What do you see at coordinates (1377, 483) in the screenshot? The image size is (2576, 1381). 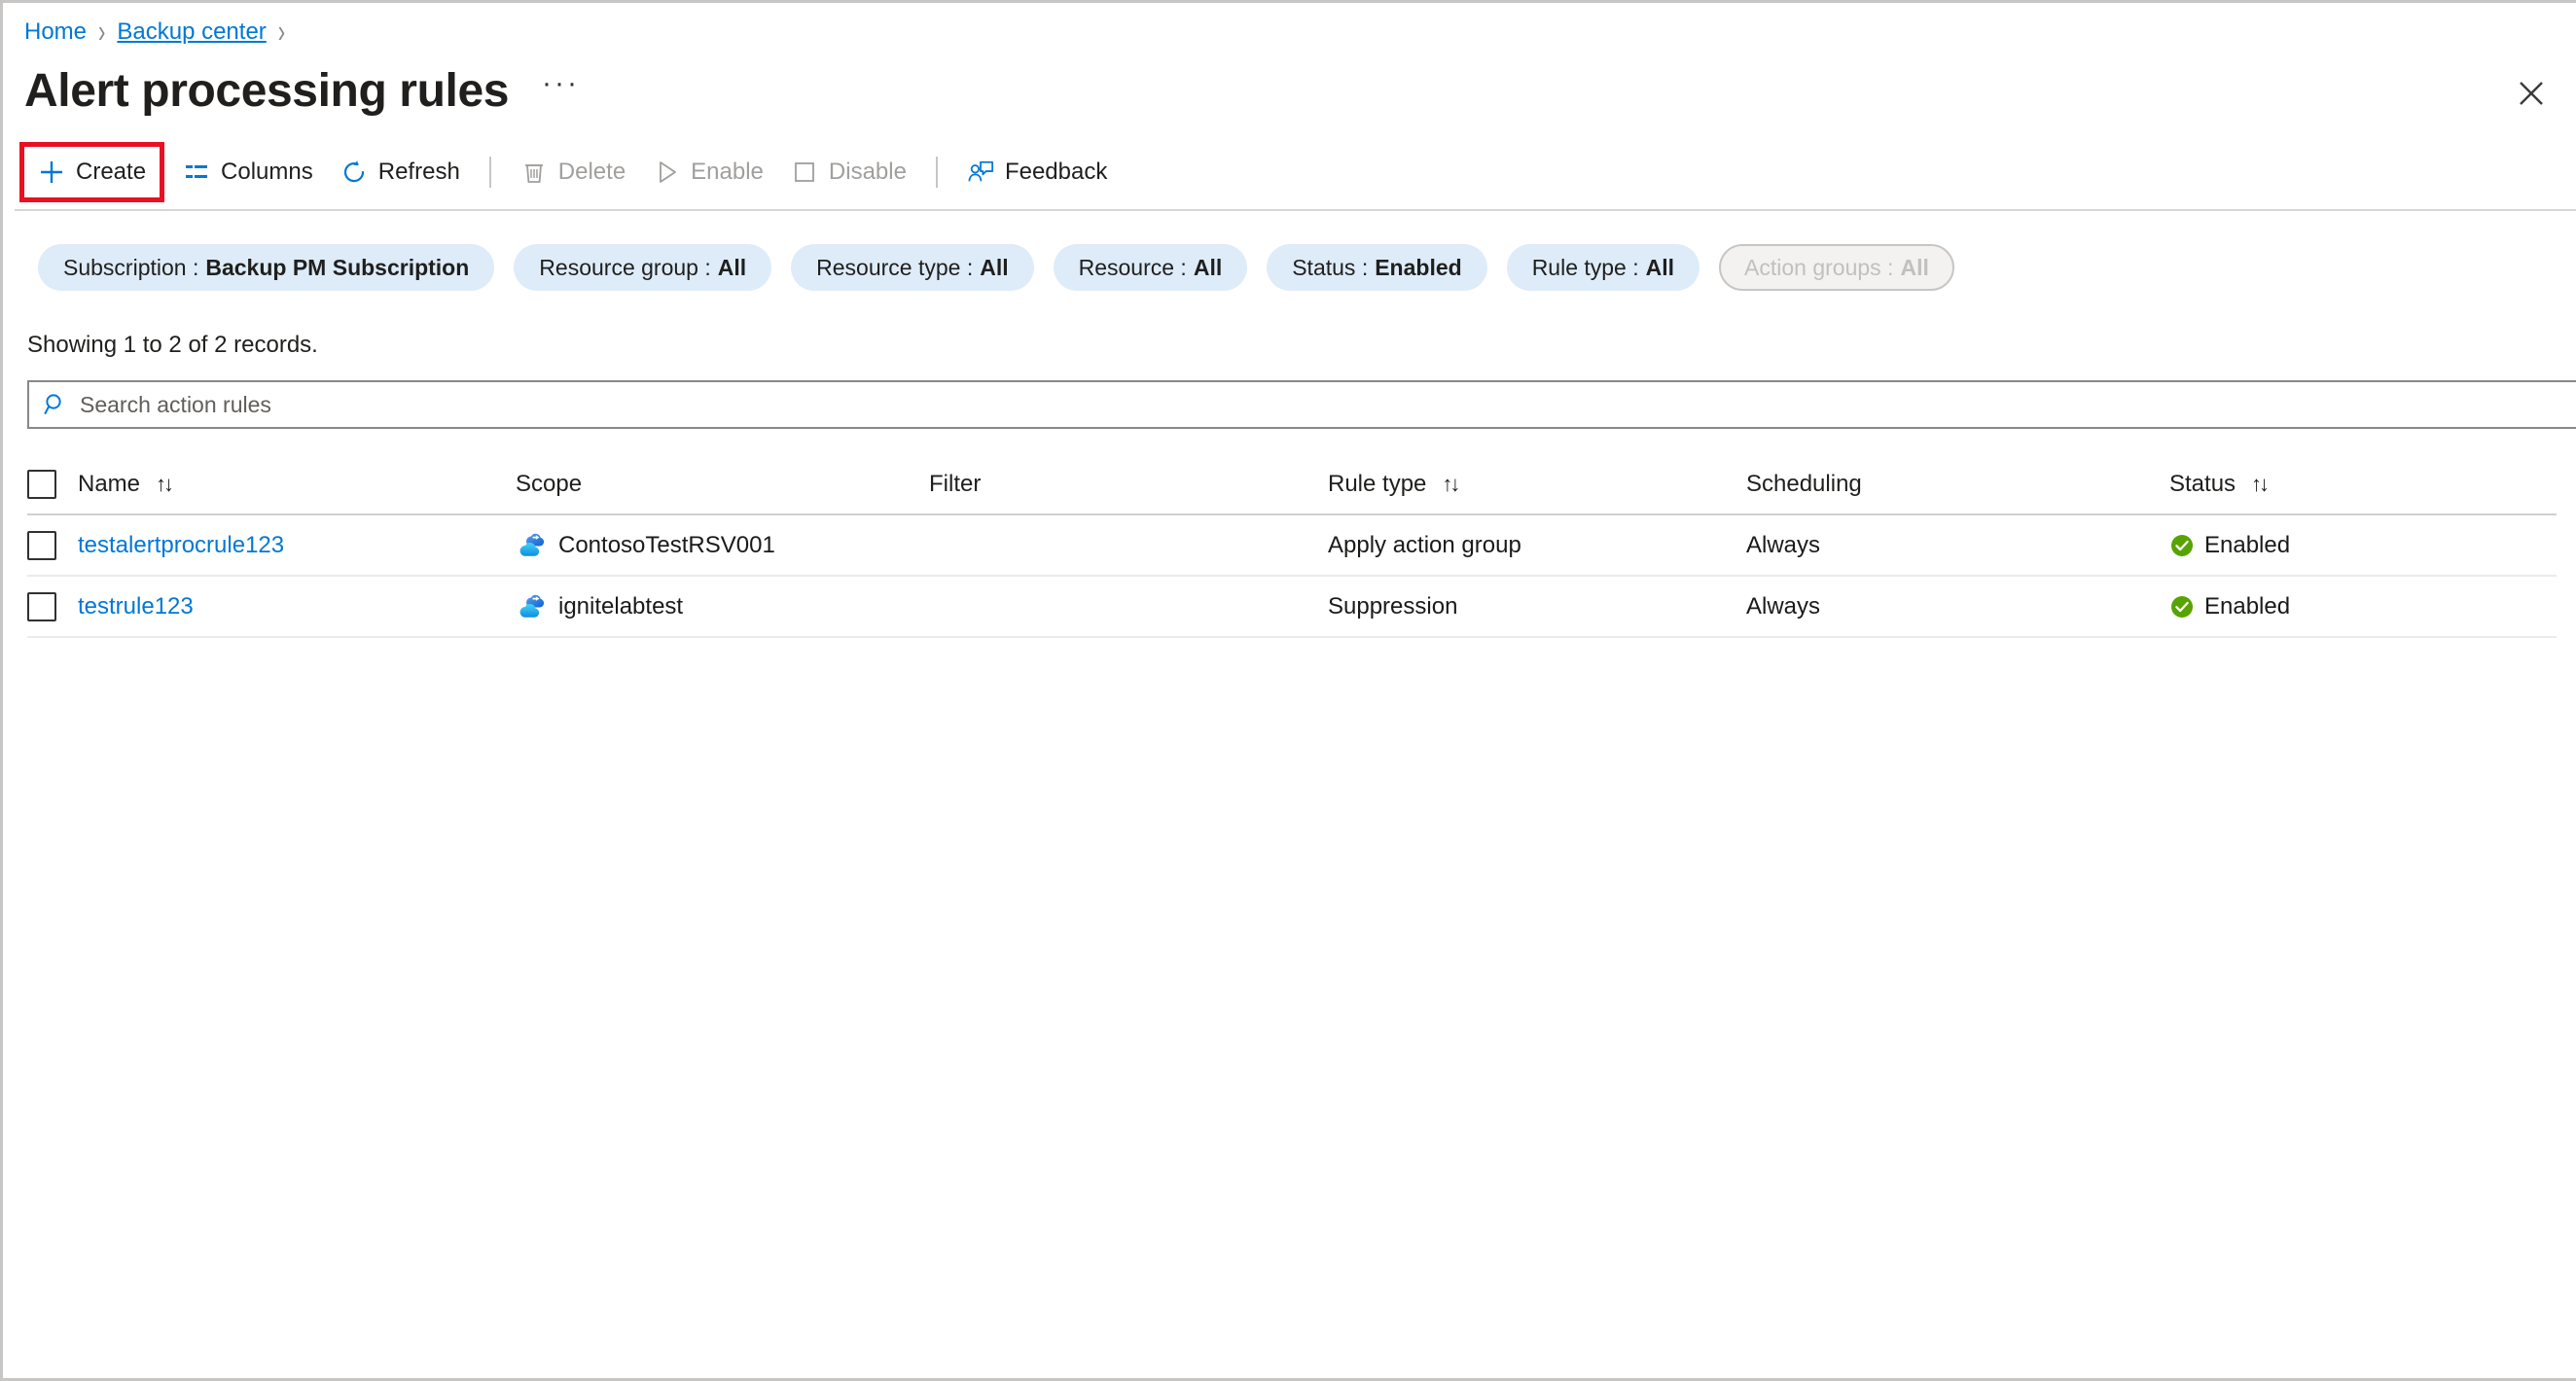 I see `column-header-rule-type-label: Rule type` at bounding box center [1377, 483].